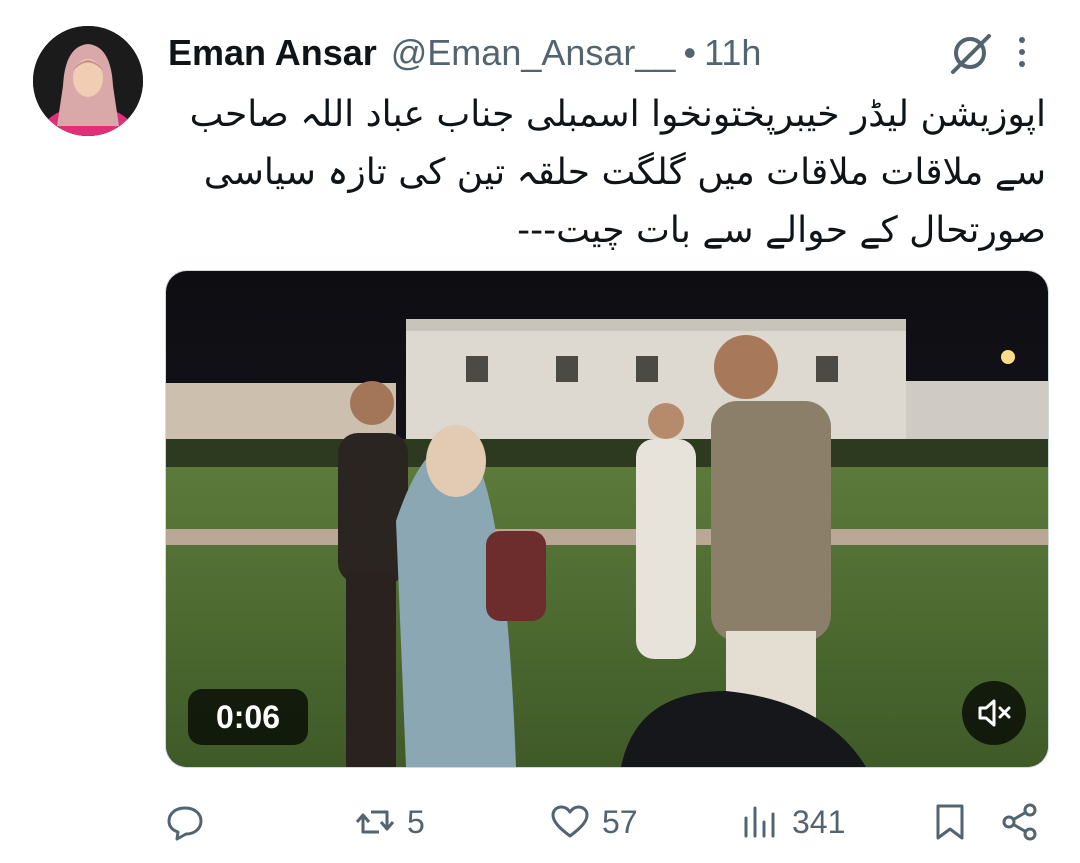 This screenshot has height=863, width=1080. I want to click on tweet-time: 11h, so click(732, 53).